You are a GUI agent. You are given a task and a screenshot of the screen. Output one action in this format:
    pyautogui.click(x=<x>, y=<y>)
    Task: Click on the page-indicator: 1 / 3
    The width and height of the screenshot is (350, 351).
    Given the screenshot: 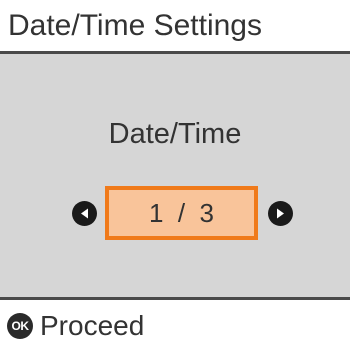 What is the action you would take?
    pyautogui.click(x=181, y=213)
    